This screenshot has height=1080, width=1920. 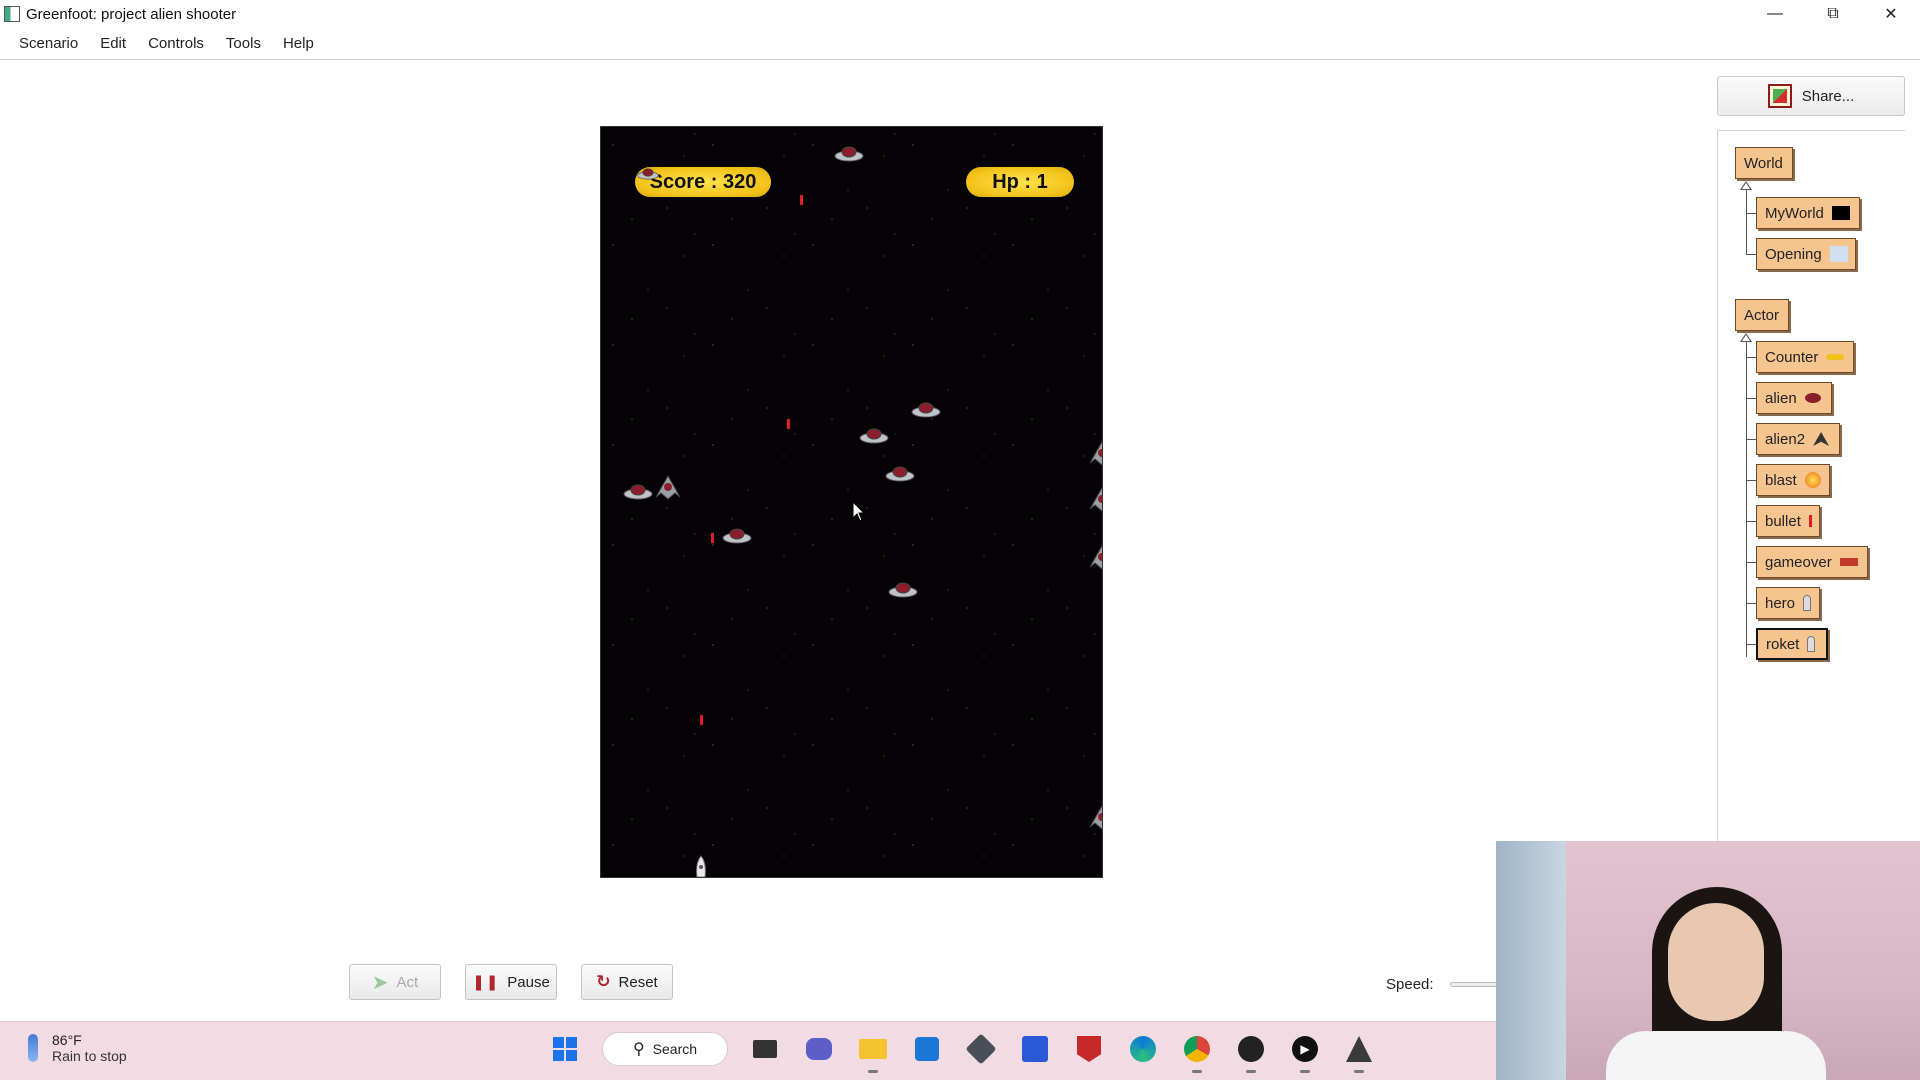 I want to click on window-title: Greenfoot: project alien shooter, so click(x=131, y=14).